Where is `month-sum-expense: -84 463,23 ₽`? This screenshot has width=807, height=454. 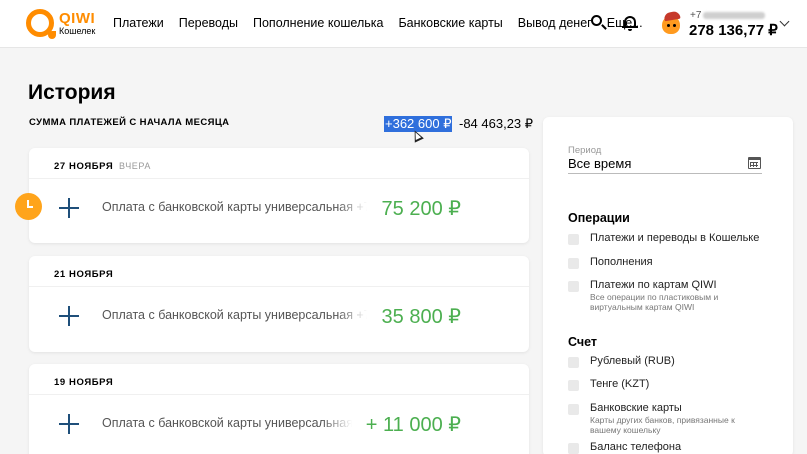
month-sum-expense: -84 463,23 ₽ is located at coordinates (496, 124).